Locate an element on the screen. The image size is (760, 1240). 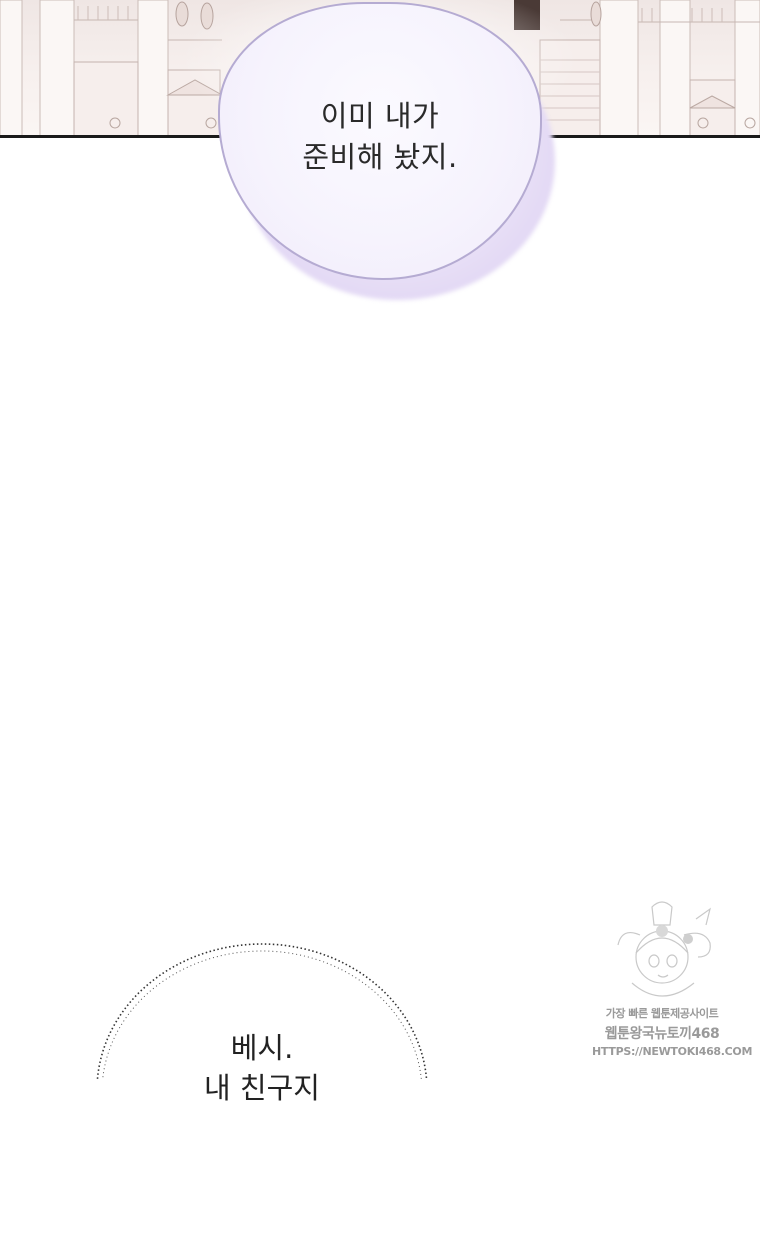
mascot-logo-icon is located at coordinates (664, 949).